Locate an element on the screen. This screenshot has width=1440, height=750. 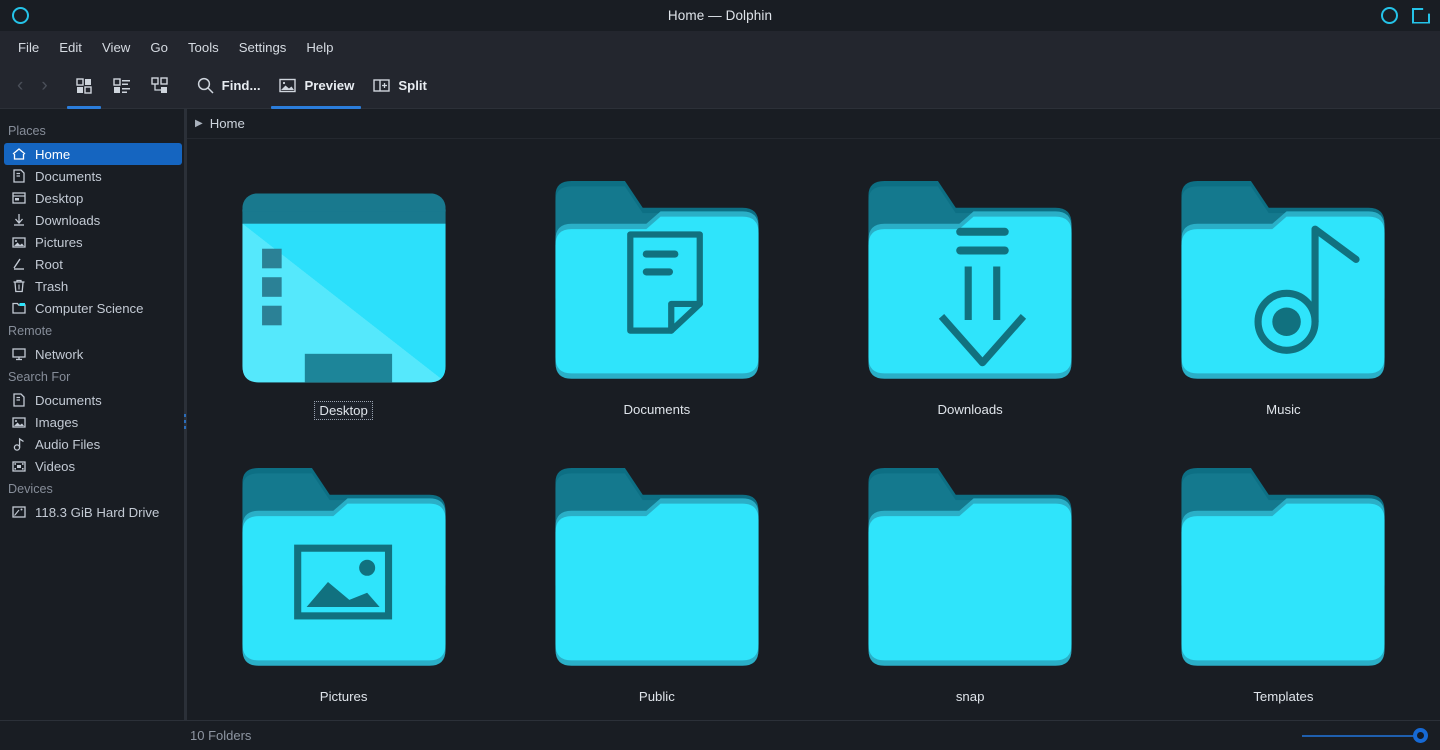
sidebar-item-label: Images is located at coordinates (57, 422).